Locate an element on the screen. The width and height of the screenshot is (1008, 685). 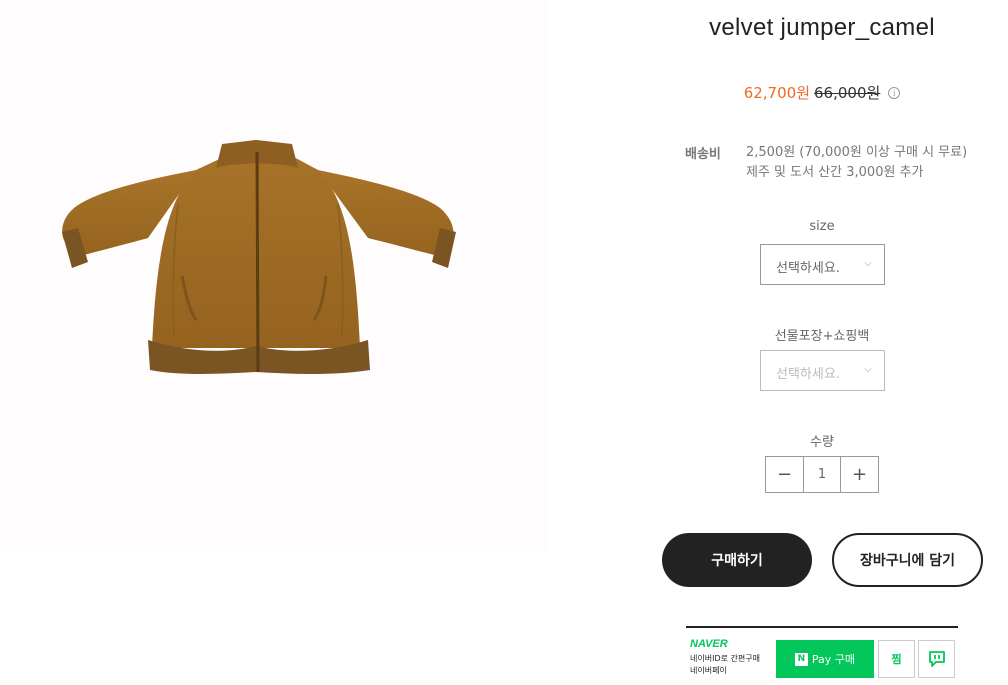
wishlist-button: 찜 is located at coordinates (896, 659).